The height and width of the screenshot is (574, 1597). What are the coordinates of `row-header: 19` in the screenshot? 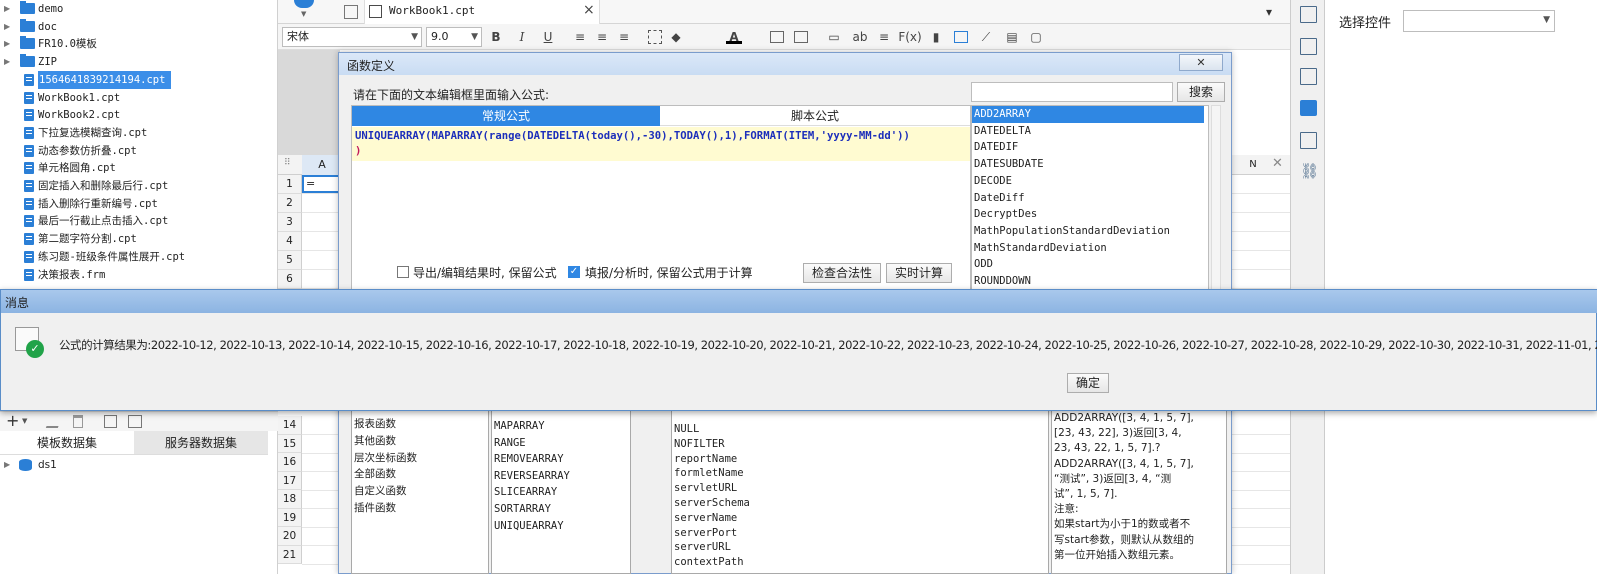 It's located at (290, 517).